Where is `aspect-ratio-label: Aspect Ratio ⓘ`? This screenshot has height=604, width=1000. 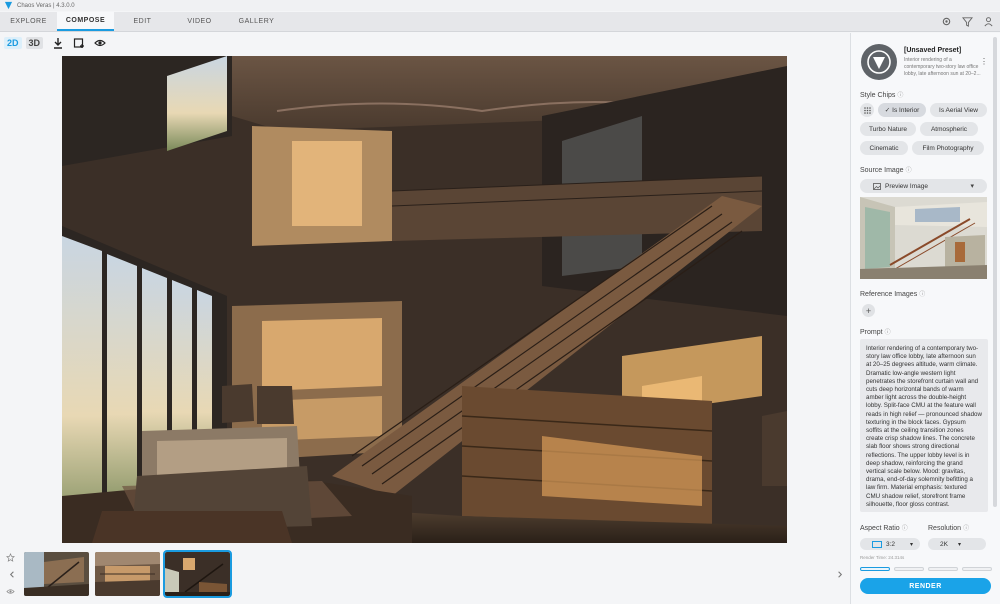 aspect-ratio-label: Aspect Ratio ⓘ is located at coordinates (884, 527).